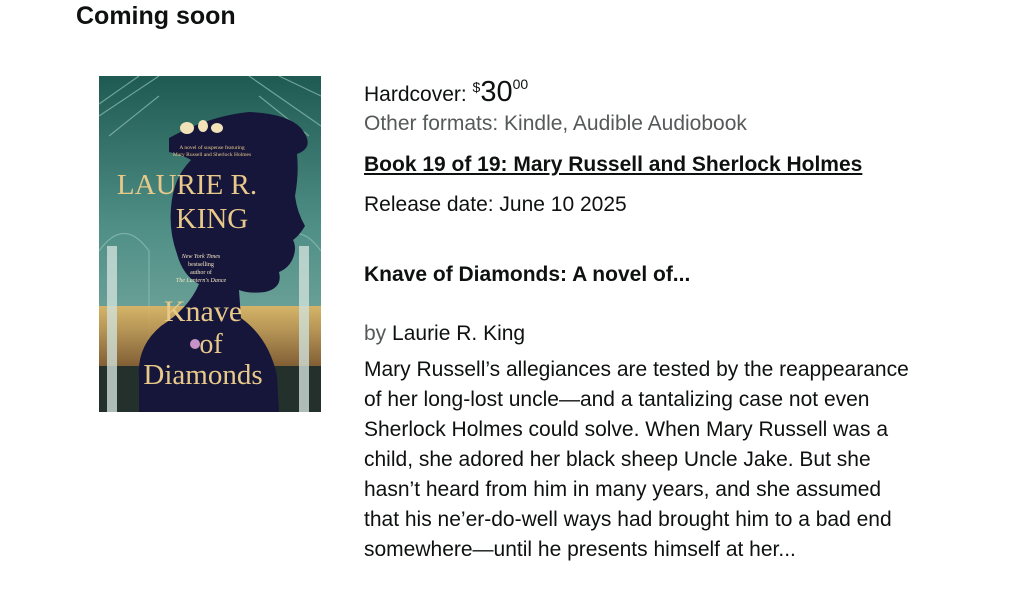 This screenshot has height=607, width=1010. I want to click on cover-author-line-1: LAURIE R., so click(187, 185).